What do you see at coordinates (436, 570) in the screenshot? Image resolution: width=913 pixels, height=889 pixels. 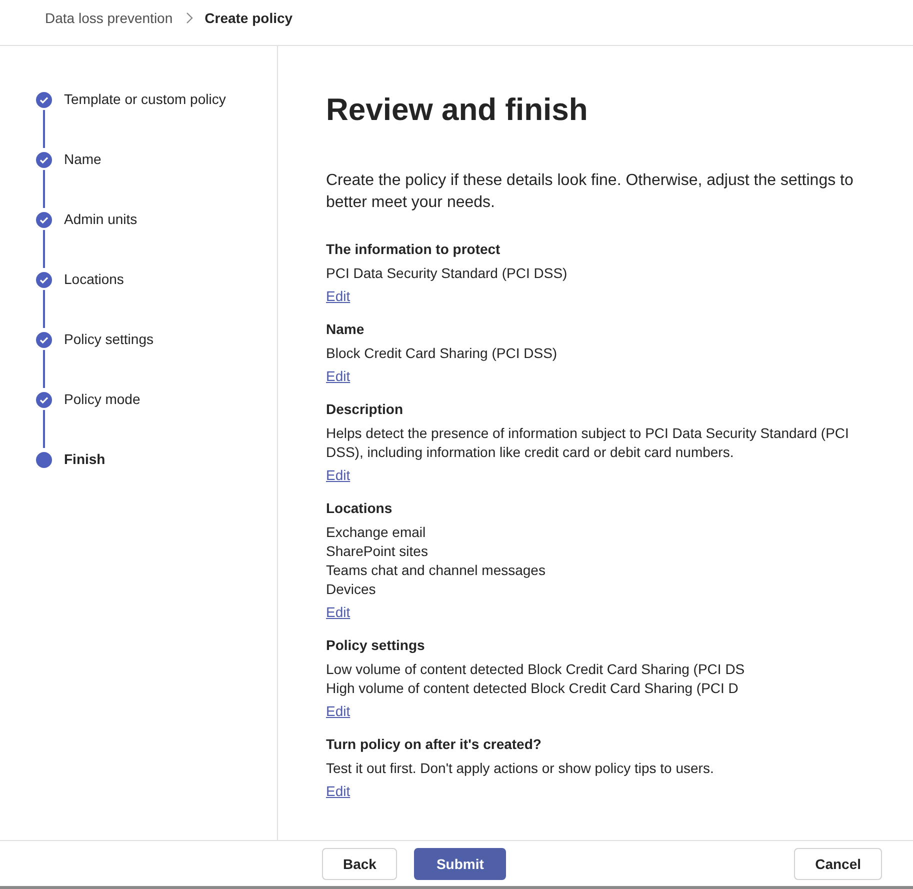 I see `section-value: Teams chat and channel messages` at bounding box center [436, 570].